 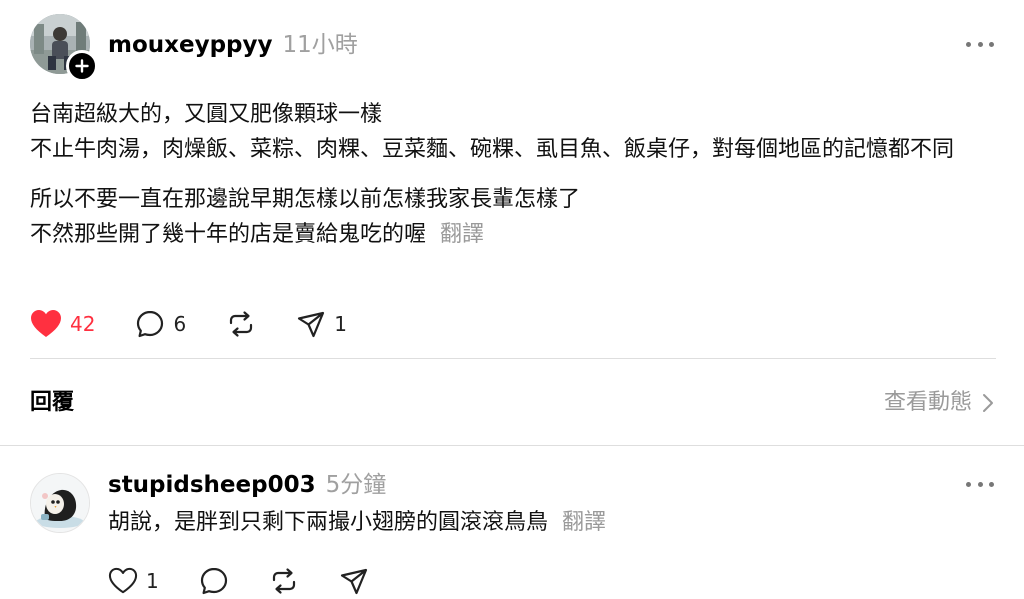 I want to click on plus-icon, so click(x=82, y=66).